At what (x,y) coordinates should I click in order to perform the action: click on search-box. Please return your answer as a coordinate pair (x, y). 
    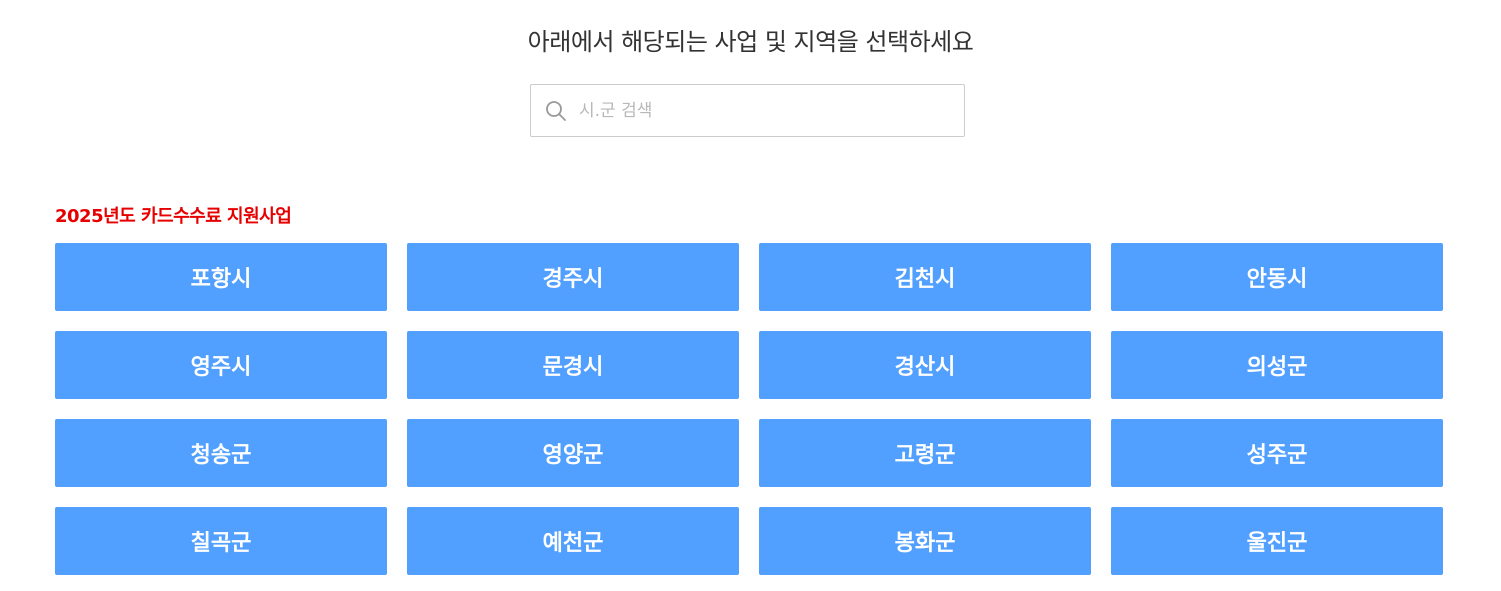
    Looking at the image, I should click on (747, 110).